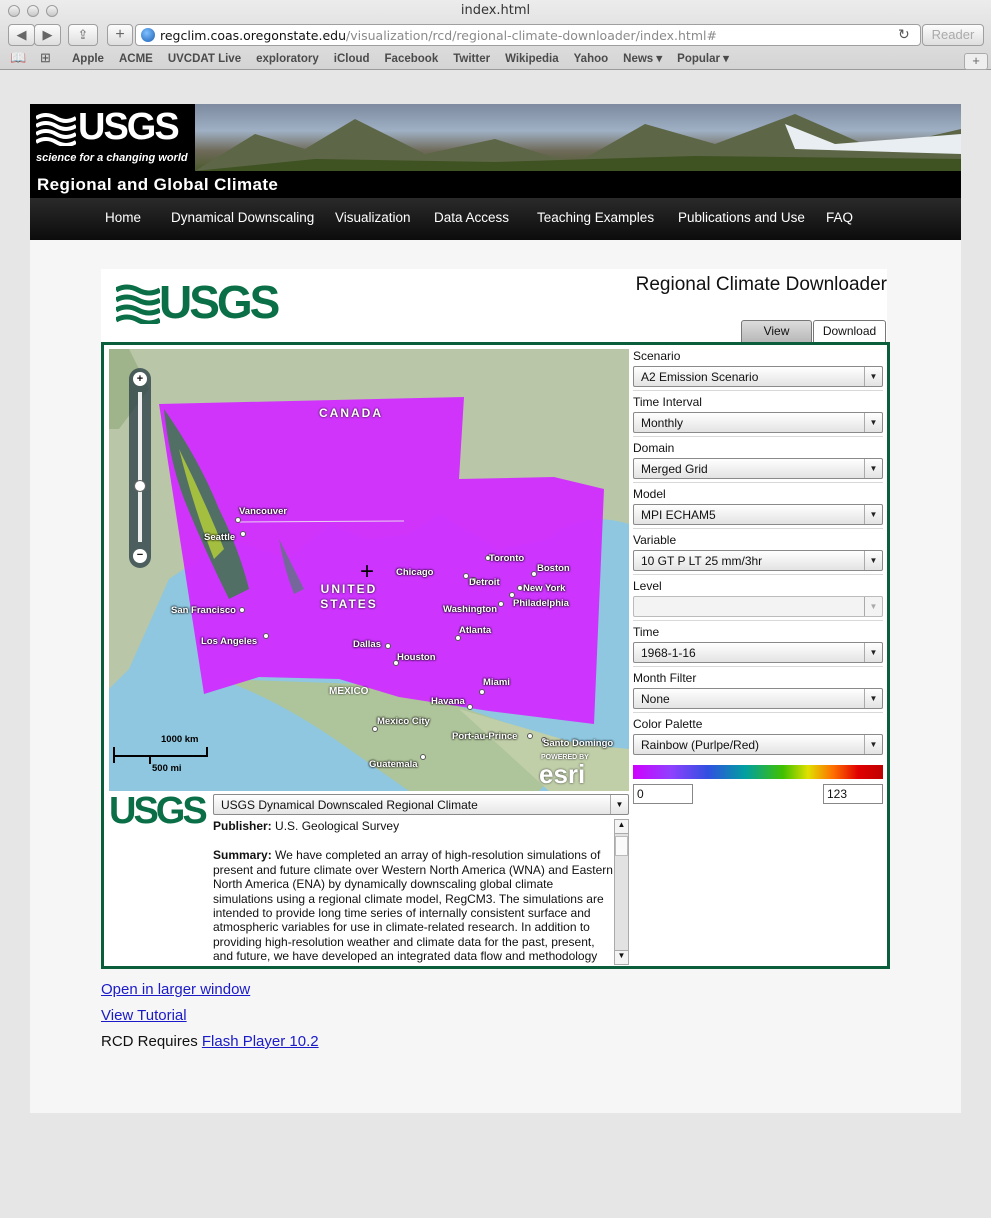 The height and width of the screenshot is (1218, 991). What do you see at coordinates (448, 701) in the screenshot?
I see `city-label: Havana` at bounding box center [448, 701].